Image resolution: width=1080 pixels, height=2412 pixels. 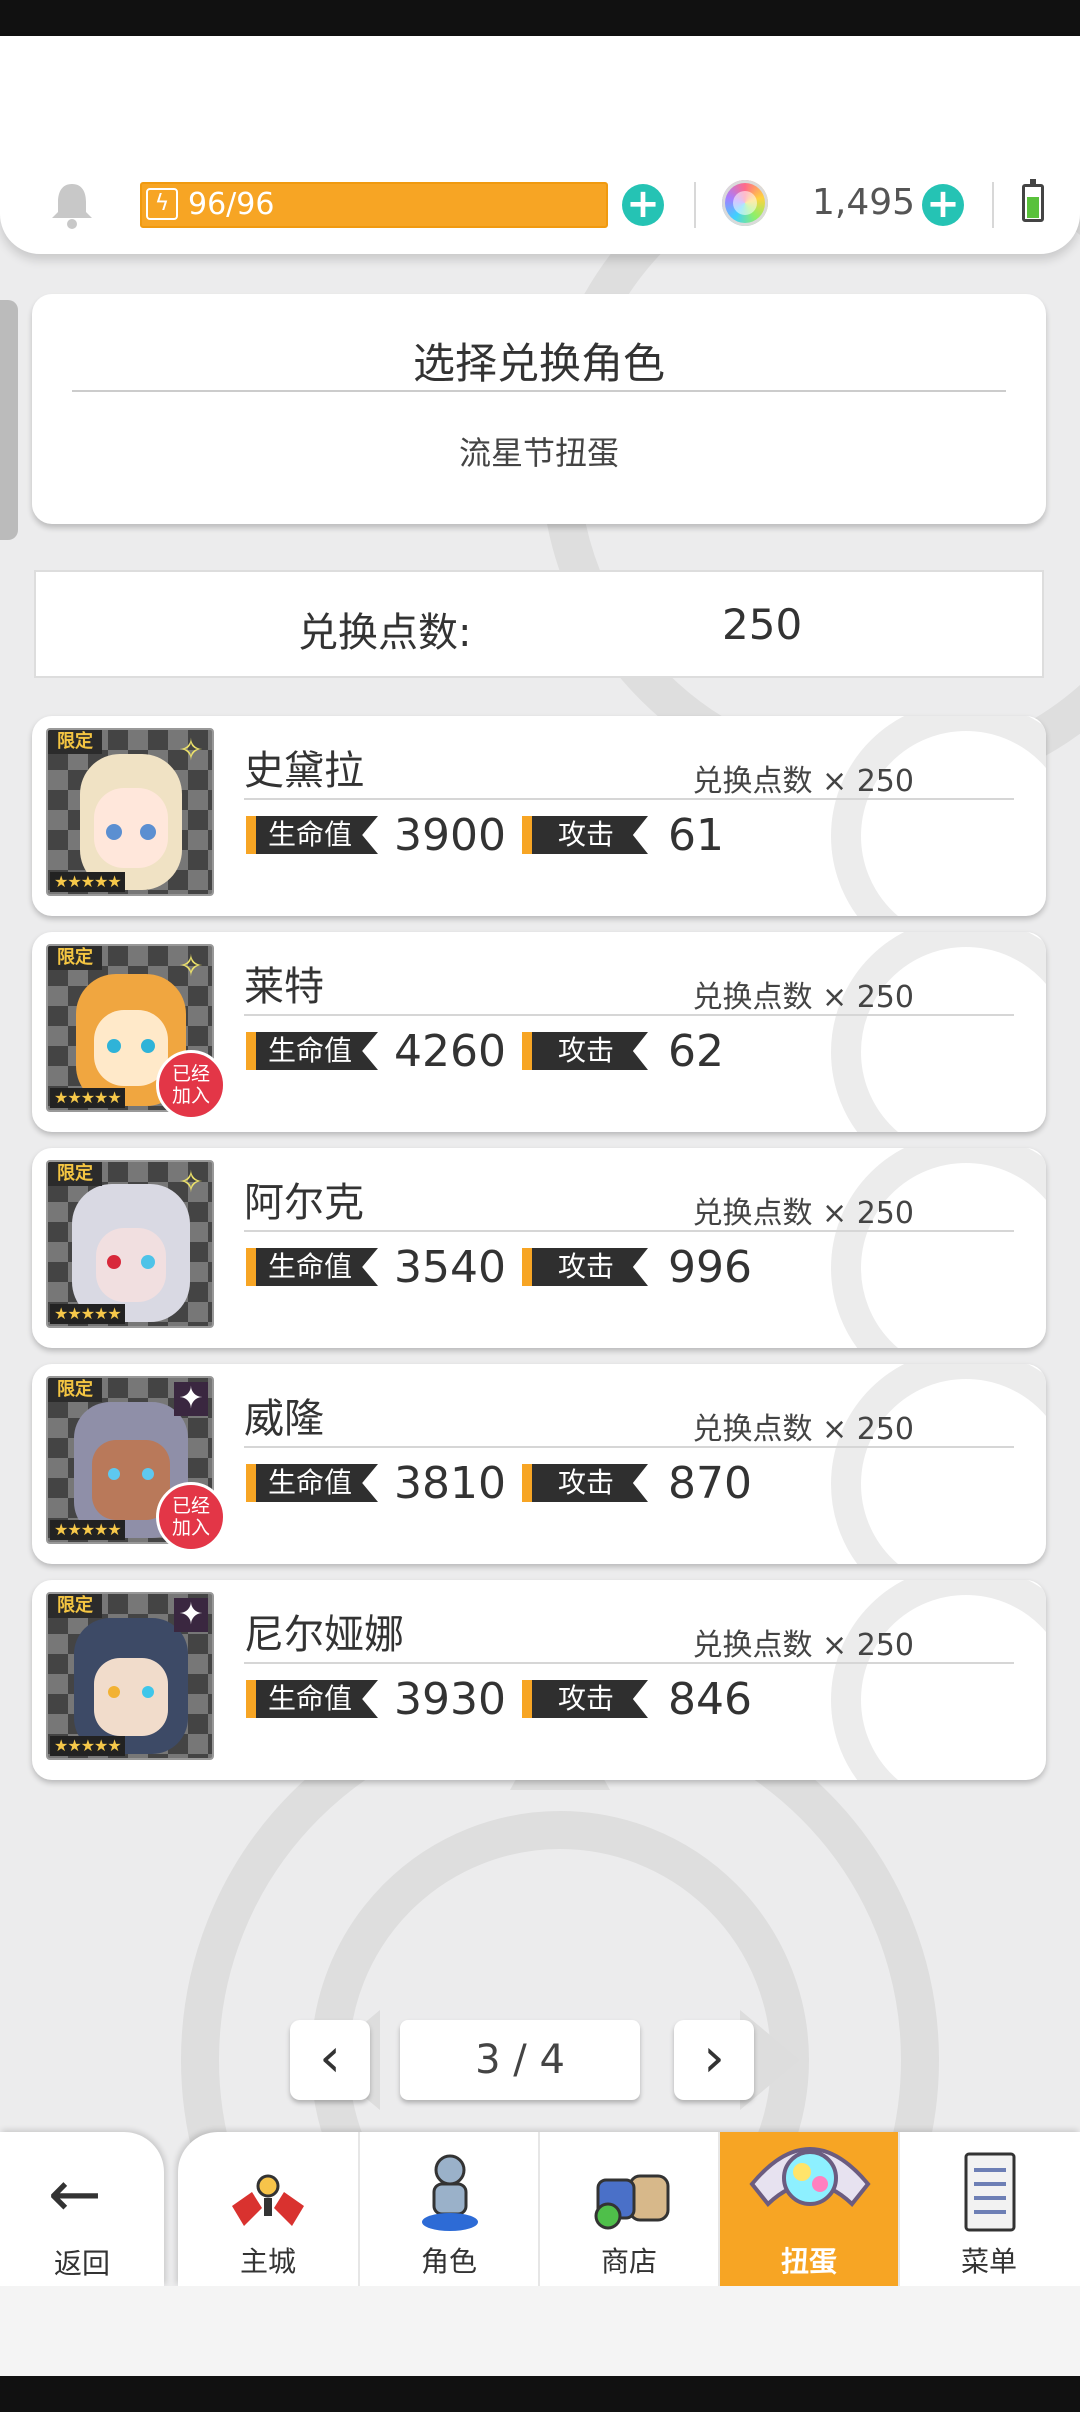 What do you see at coordinates (943, 205) in the screenshot?
I see `add-gems-button: +` at bounding box center [943, 205].